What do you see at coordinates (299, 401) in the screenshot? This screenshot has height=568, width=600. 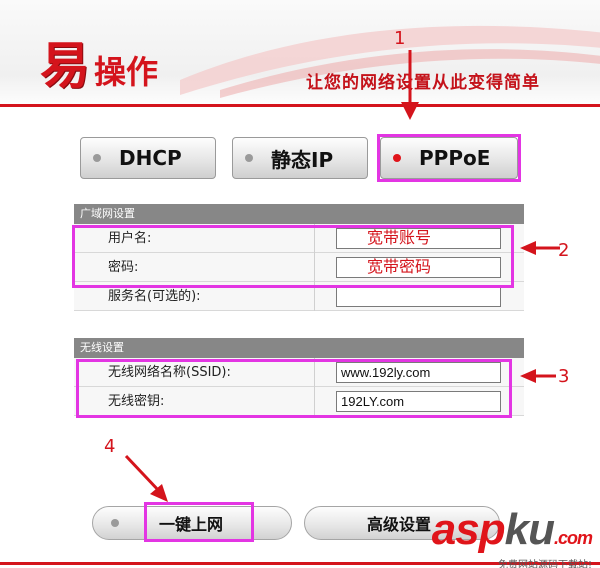 I see `form-row-wireless-key: 无线密钥: 192LY.com` at bounding box center [299, 401].